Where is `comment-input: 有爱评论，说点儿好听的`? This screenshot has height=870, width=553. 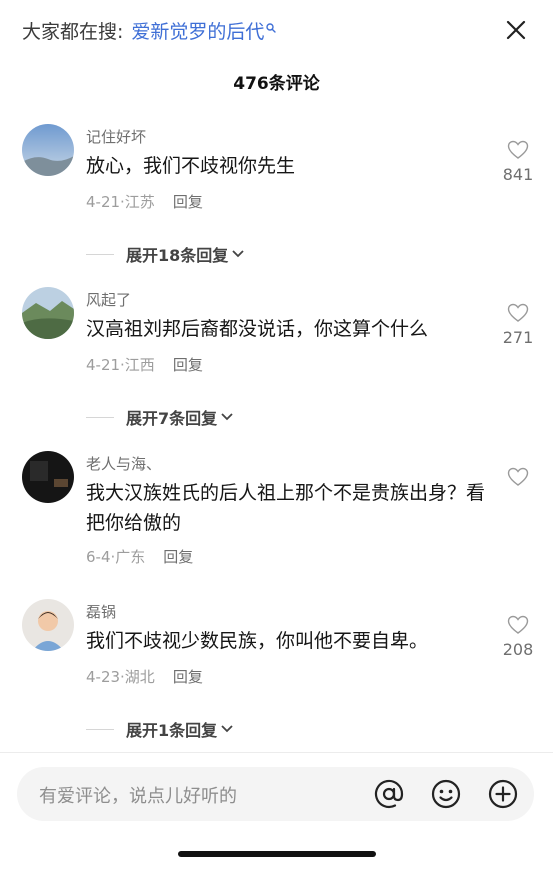 comment-input: 有爱评论，说点儿好听的 is located at coordinates (275, 794).